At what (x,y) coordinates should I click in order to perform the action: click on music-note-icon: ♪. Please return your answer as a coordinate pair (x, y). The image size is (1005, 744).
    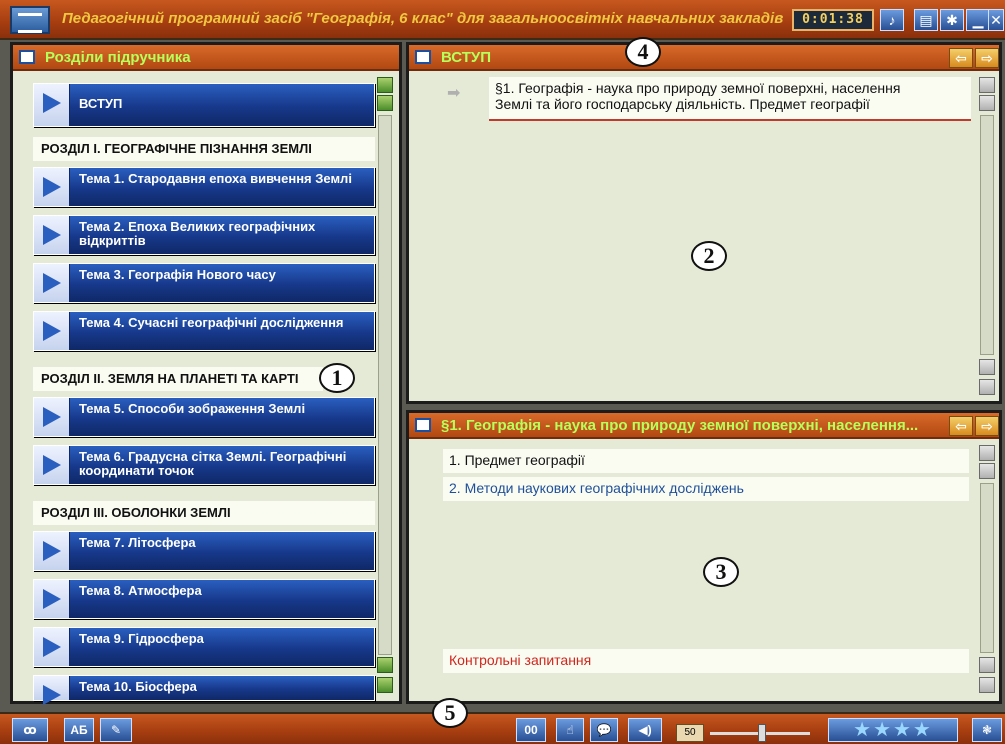
    Looking at the image, I should click on (892, 20).